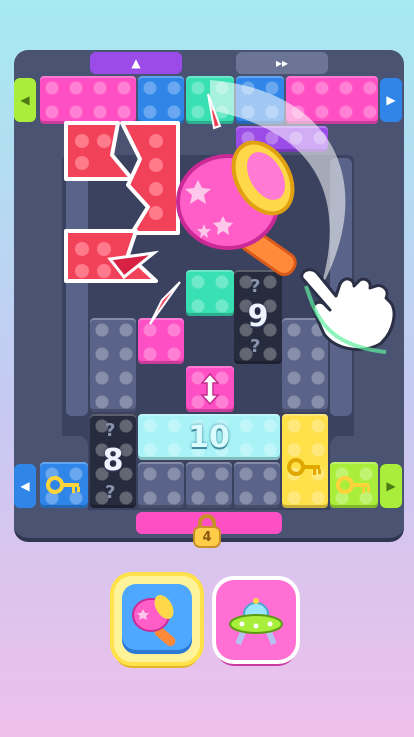 The height and width of the screenshot is (737, 414). Describe the element at coordinates (258, 316) in the screenshot. I see `block-number-nine: 9` at that location.